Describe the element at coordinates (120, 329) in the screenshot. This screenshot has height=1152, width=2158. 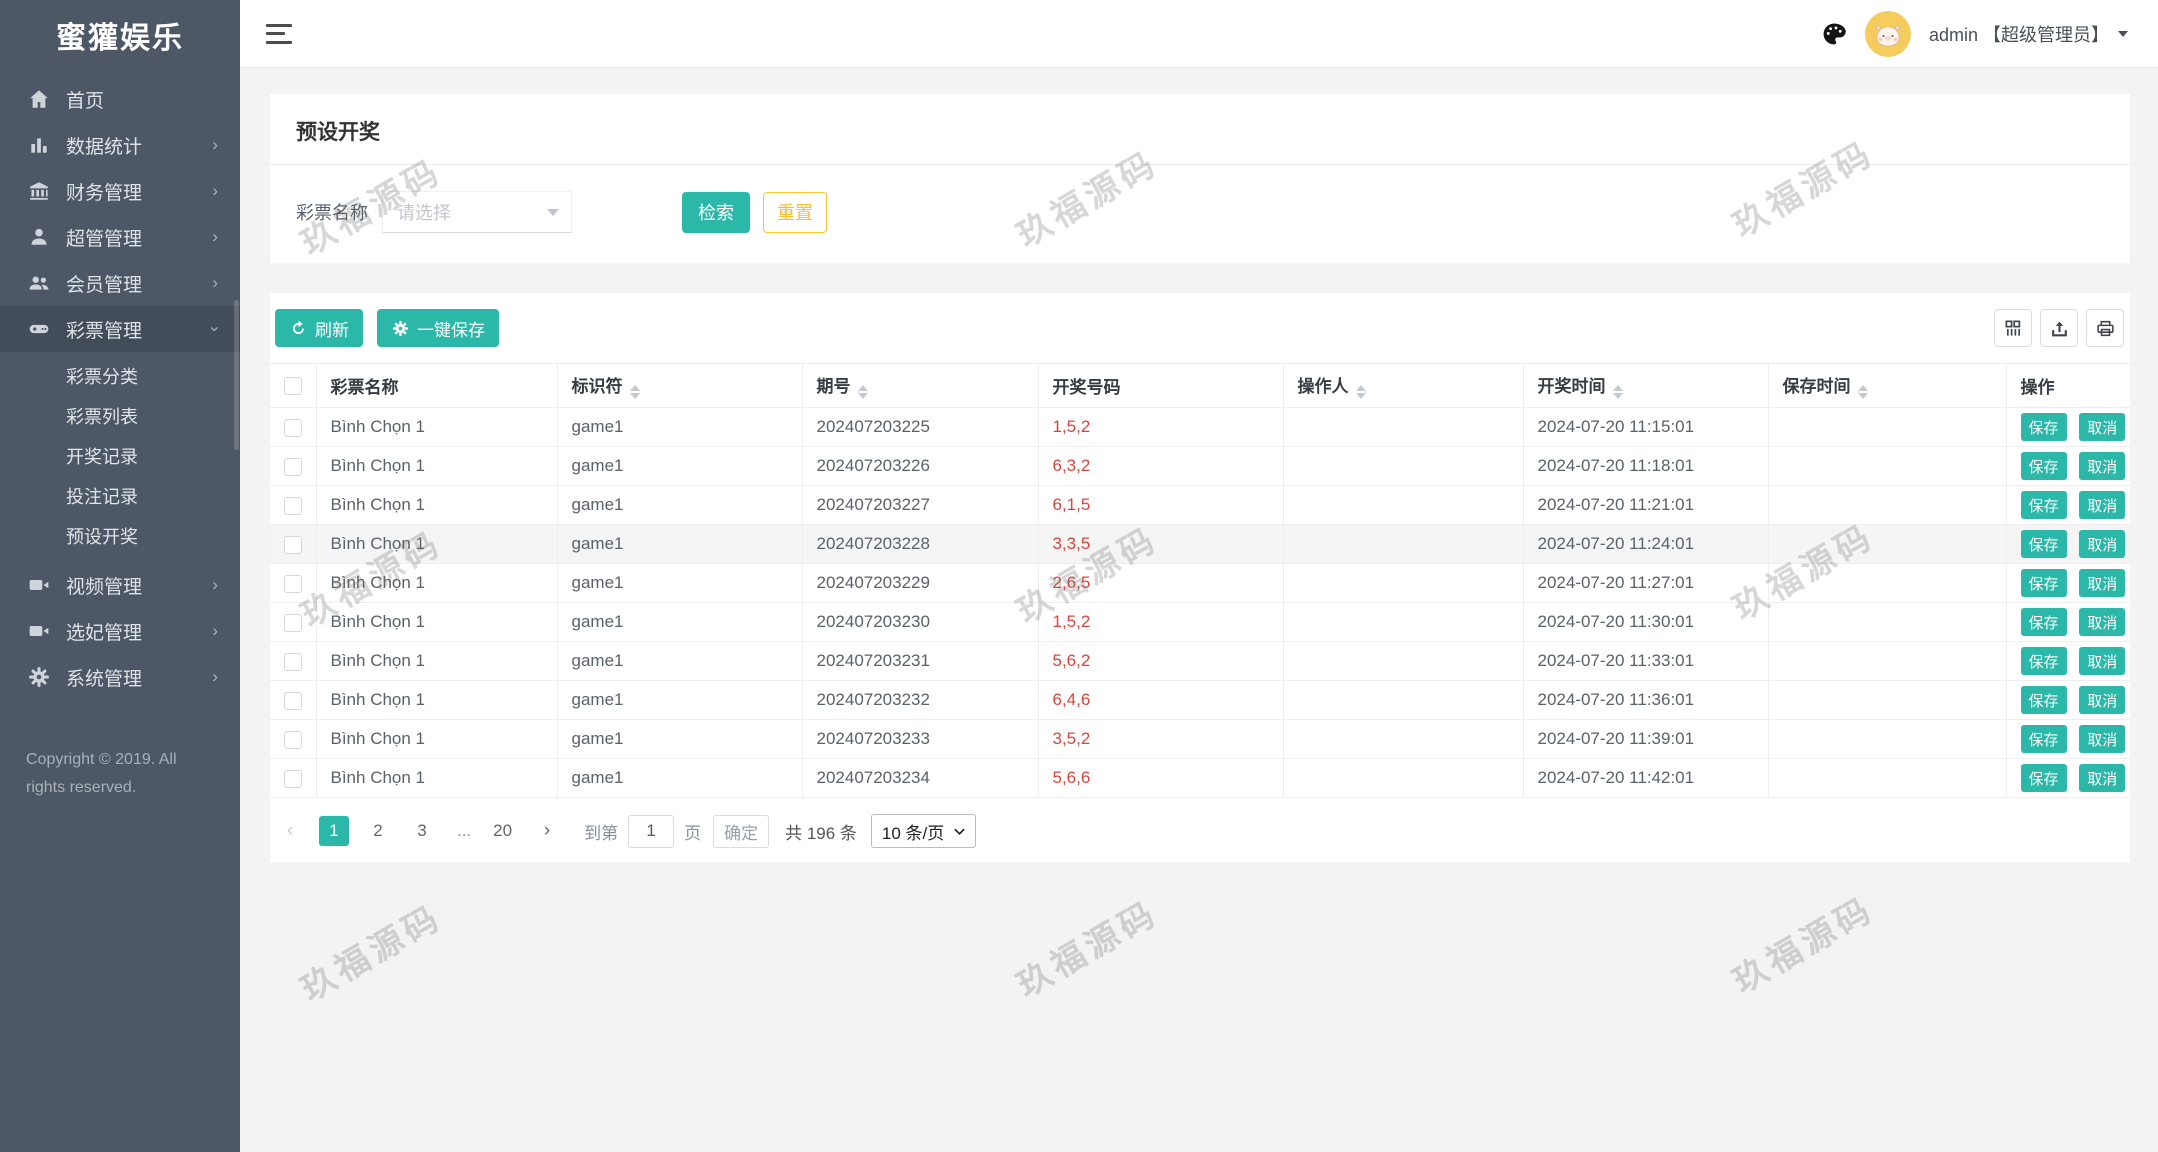
I see `sidebar-item-lottery: 彩票管理 ›` at that location.